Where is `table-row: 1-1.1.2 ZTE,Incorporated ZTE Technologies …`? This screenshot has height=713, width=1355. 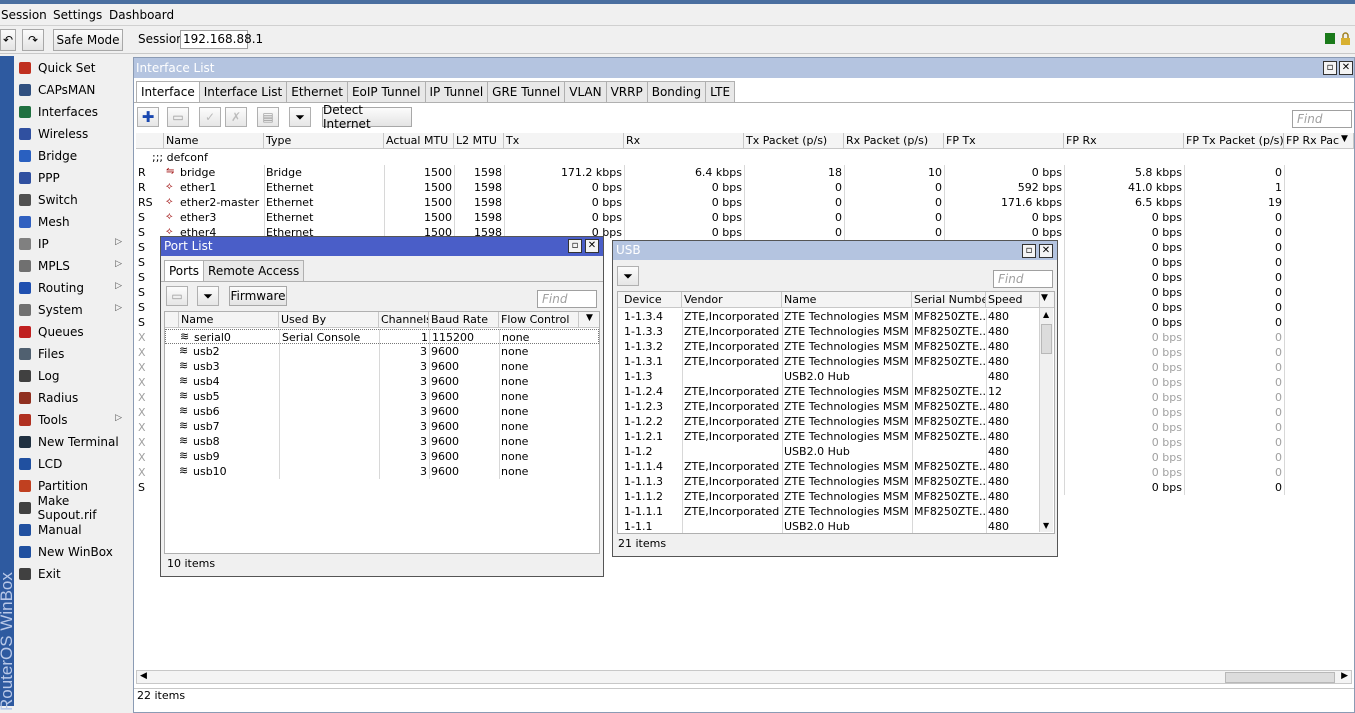 table-row: 1-1.1.2 ZTE,Incorporated ZTE Technologies … is located at coordinates (828, 496).